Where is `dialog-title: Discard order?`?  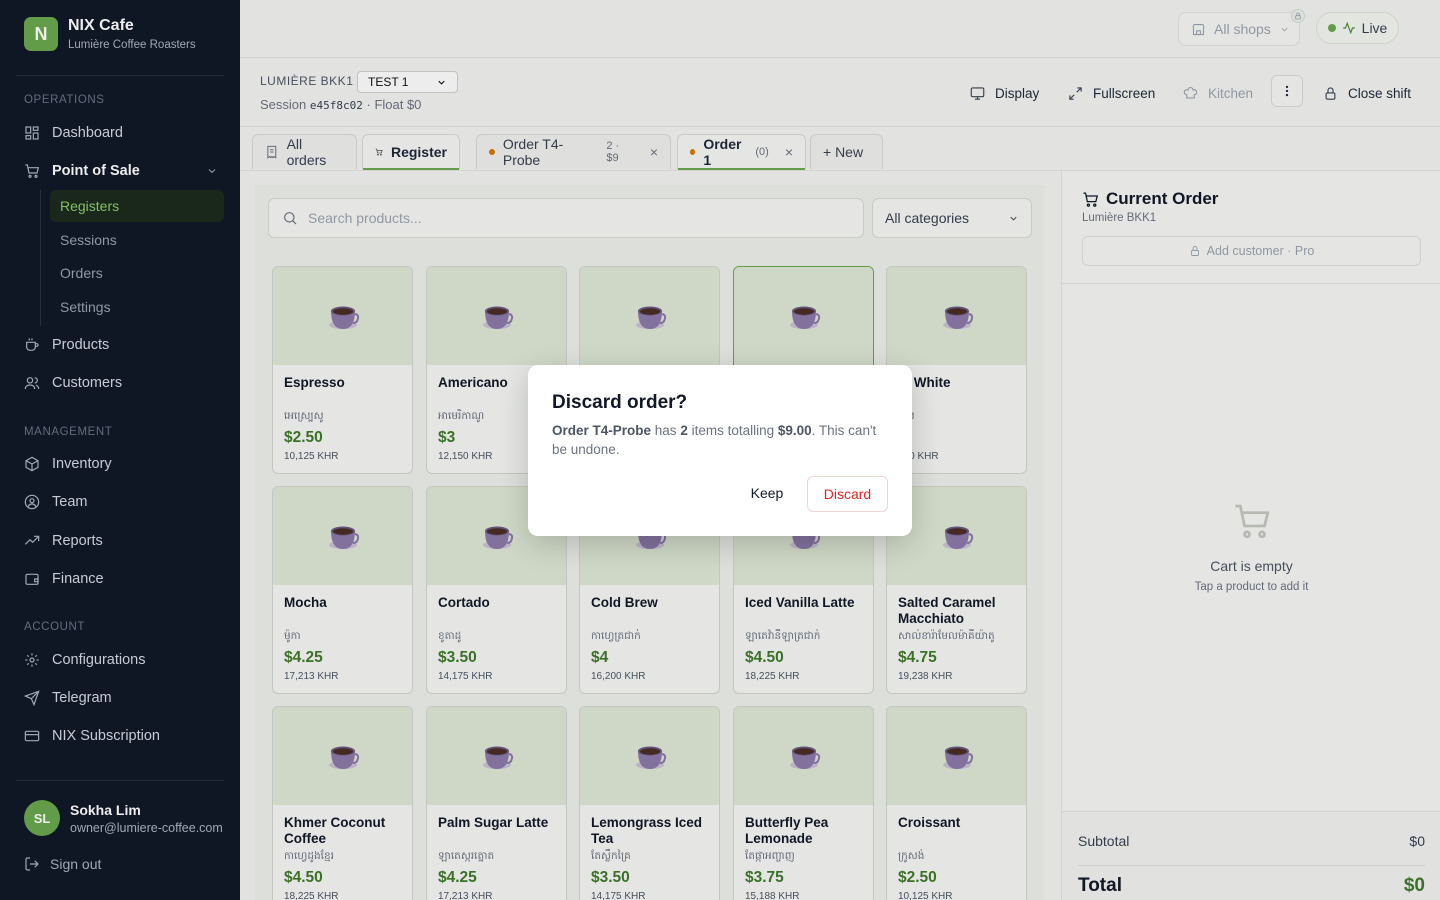
dialog-title: Discard order? is located at coordinates (620, 402).